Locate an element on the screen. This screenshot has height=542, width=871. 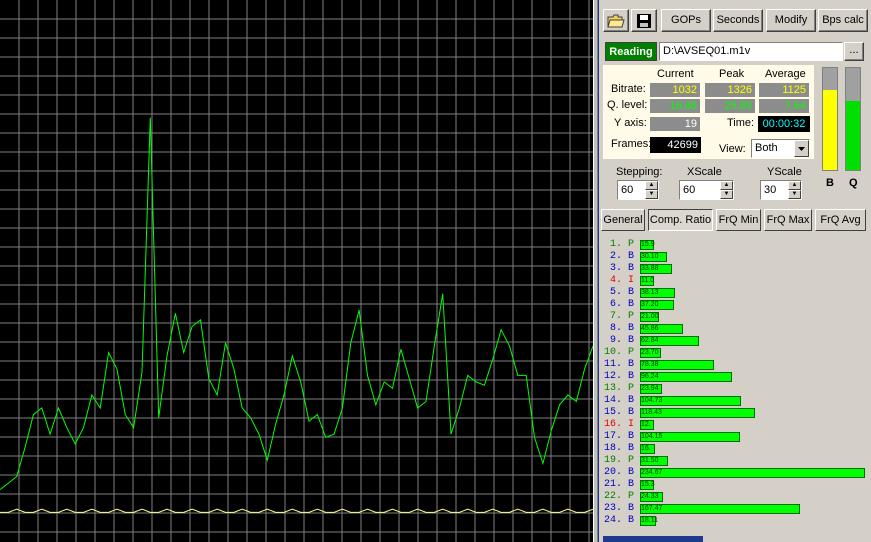
horizontal-scrollbar is located at coordinates (736, 538).